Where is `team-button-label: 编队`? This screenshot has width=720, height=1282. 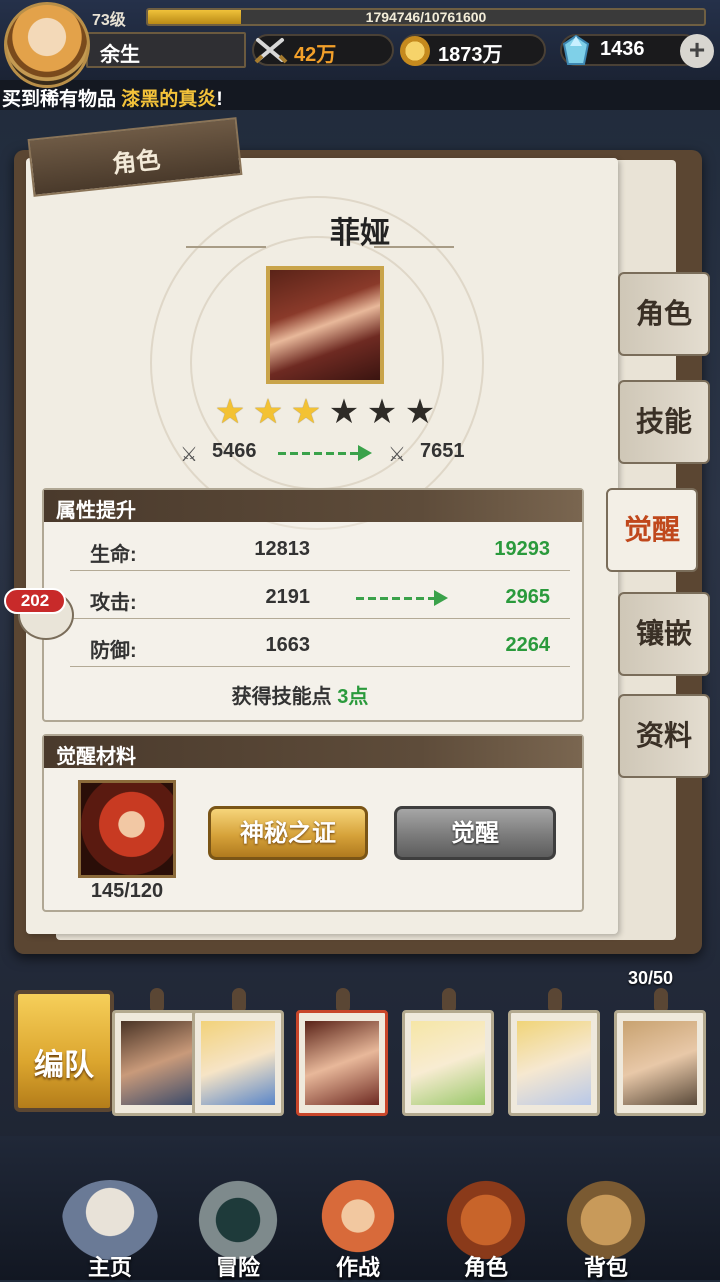 team-button-label: 编队 is located at coordinates (64, 1065).